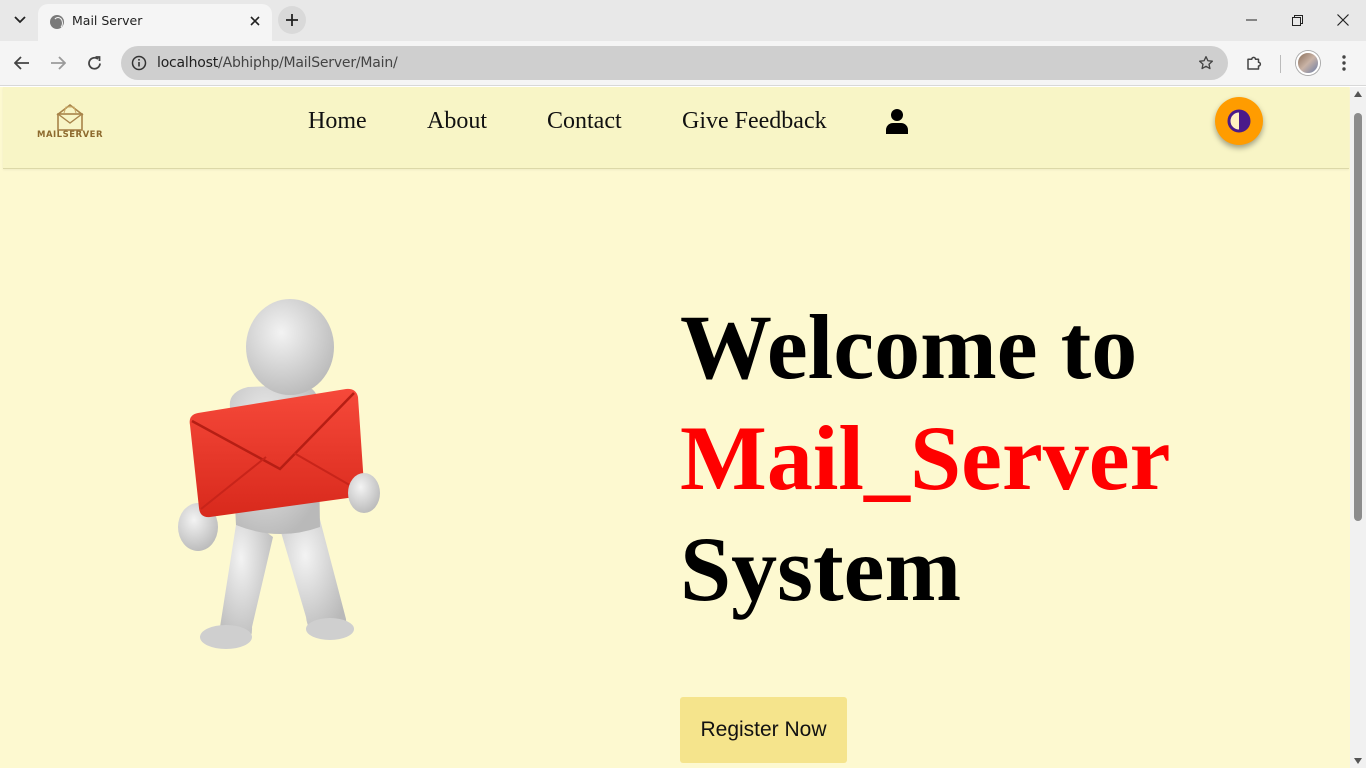  I want to click on mail-person-illustration, so click(279, 474).